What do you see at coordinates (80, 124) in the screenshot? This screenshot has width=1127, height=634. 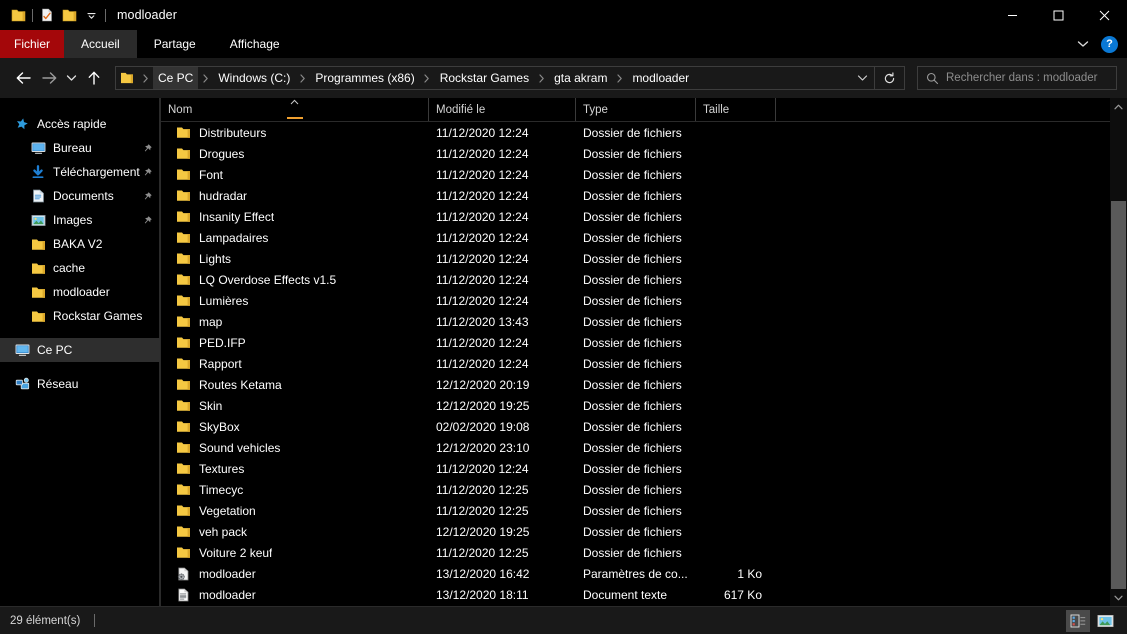 I see `sidebar-item-acces-rapide: Accès rapide` at bounding box center [80, 124].